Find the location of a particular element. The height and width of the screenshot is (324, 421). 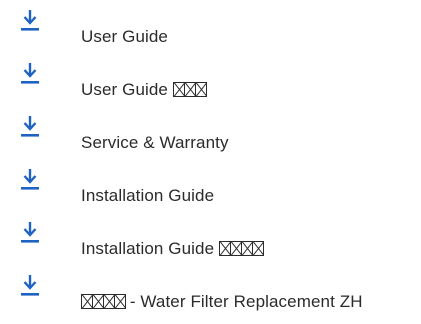

download-item-user-guide: User Guide is located at coordinates (210, 29).